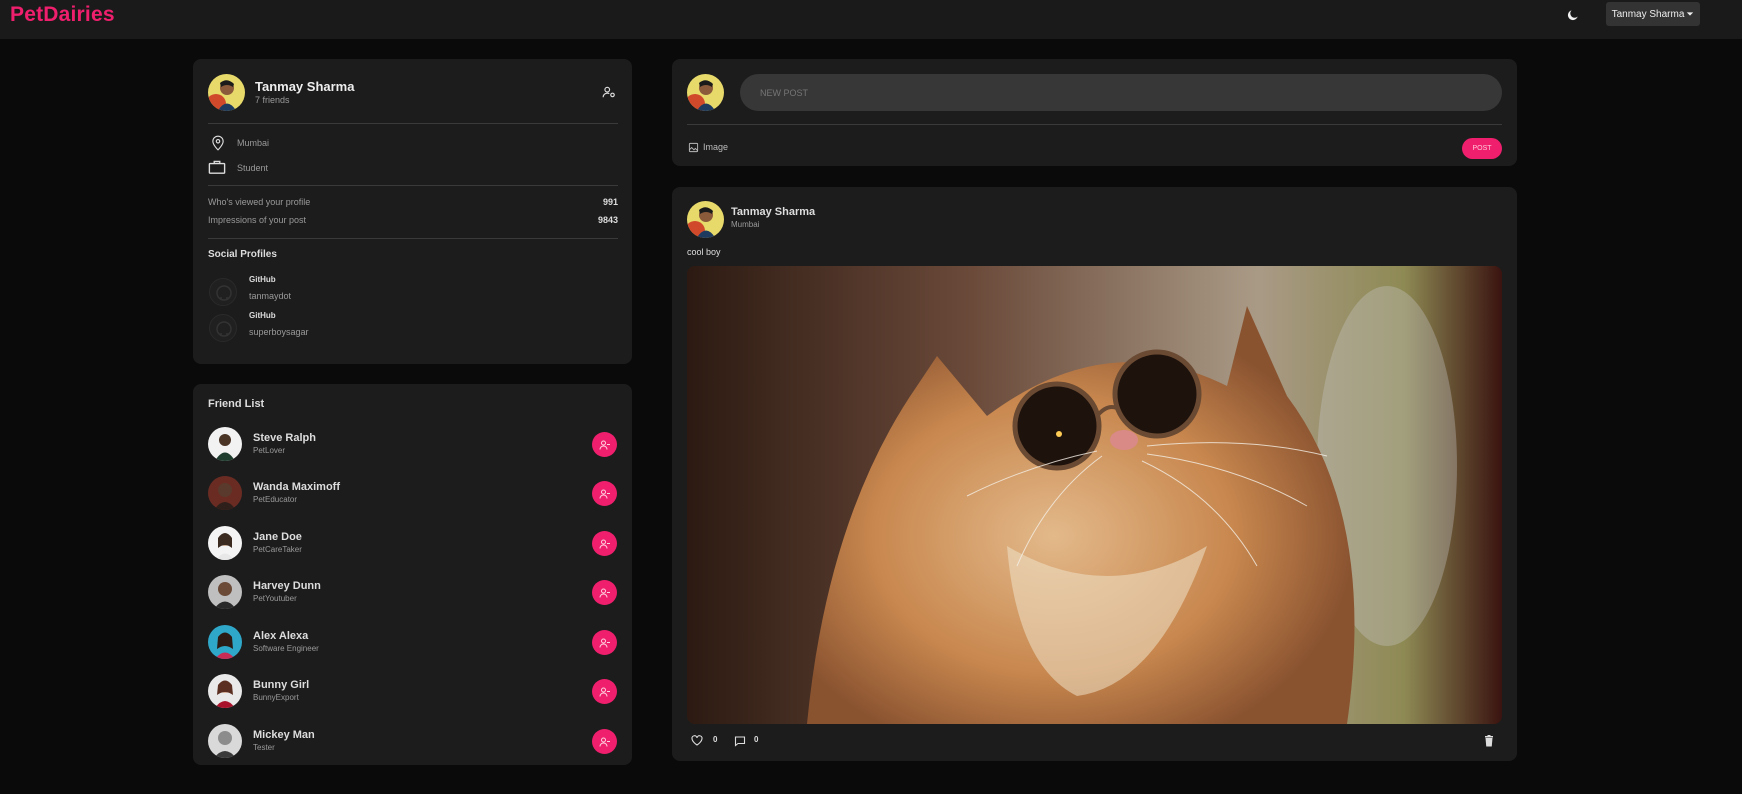 This screenshot has width=1742, height=794. What do you see at coordinates (296, 487) in the screenshot?
I see `friend-name: Wanda Maximoff` at bounding box center [296, 487].